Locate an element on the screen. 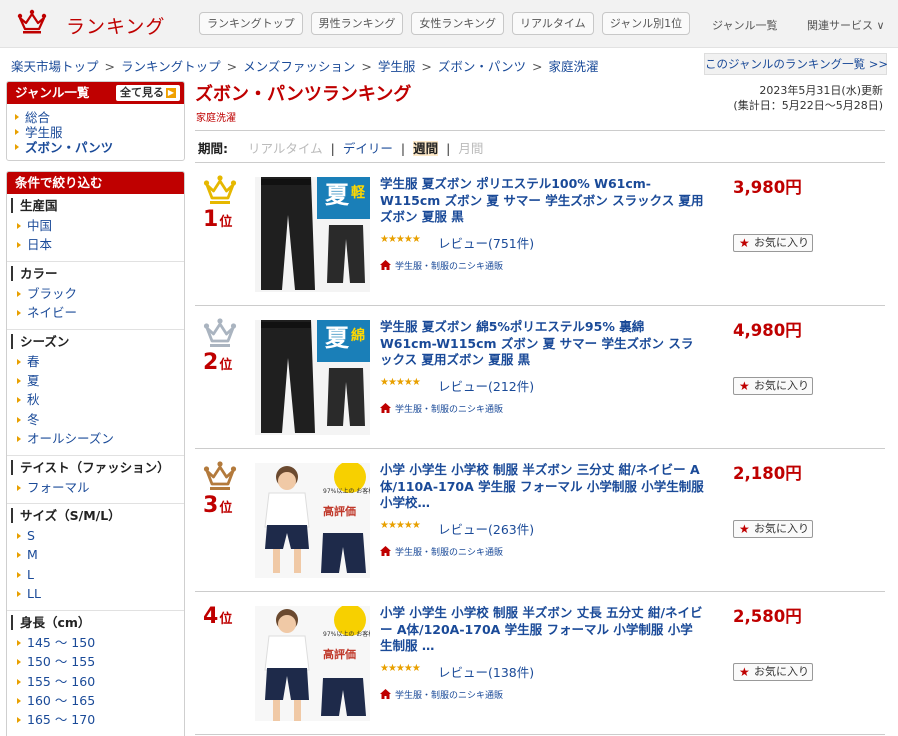 This screenshot has width=898, height=736. nav-female-ranking: 女性ランキング is located at coordinates (458, 23).